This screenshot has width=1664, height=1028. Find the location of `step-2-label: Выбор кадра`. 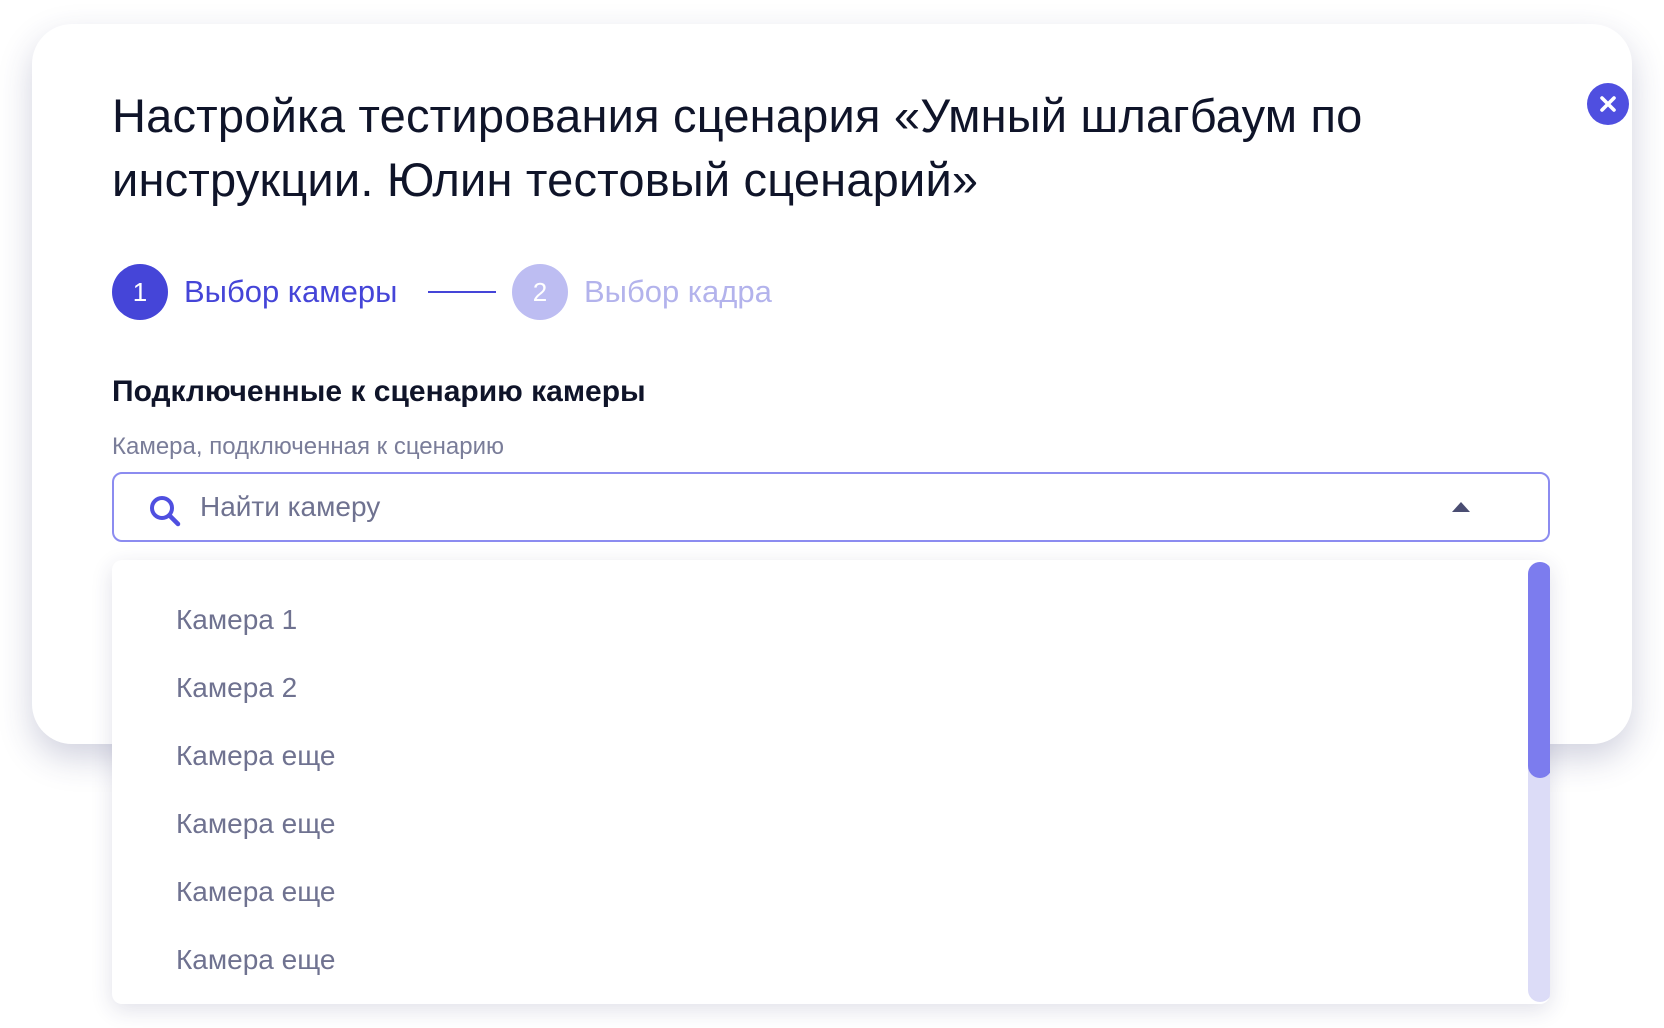

step-2-label: Выбор кадра is located at coordinates (678, 292).